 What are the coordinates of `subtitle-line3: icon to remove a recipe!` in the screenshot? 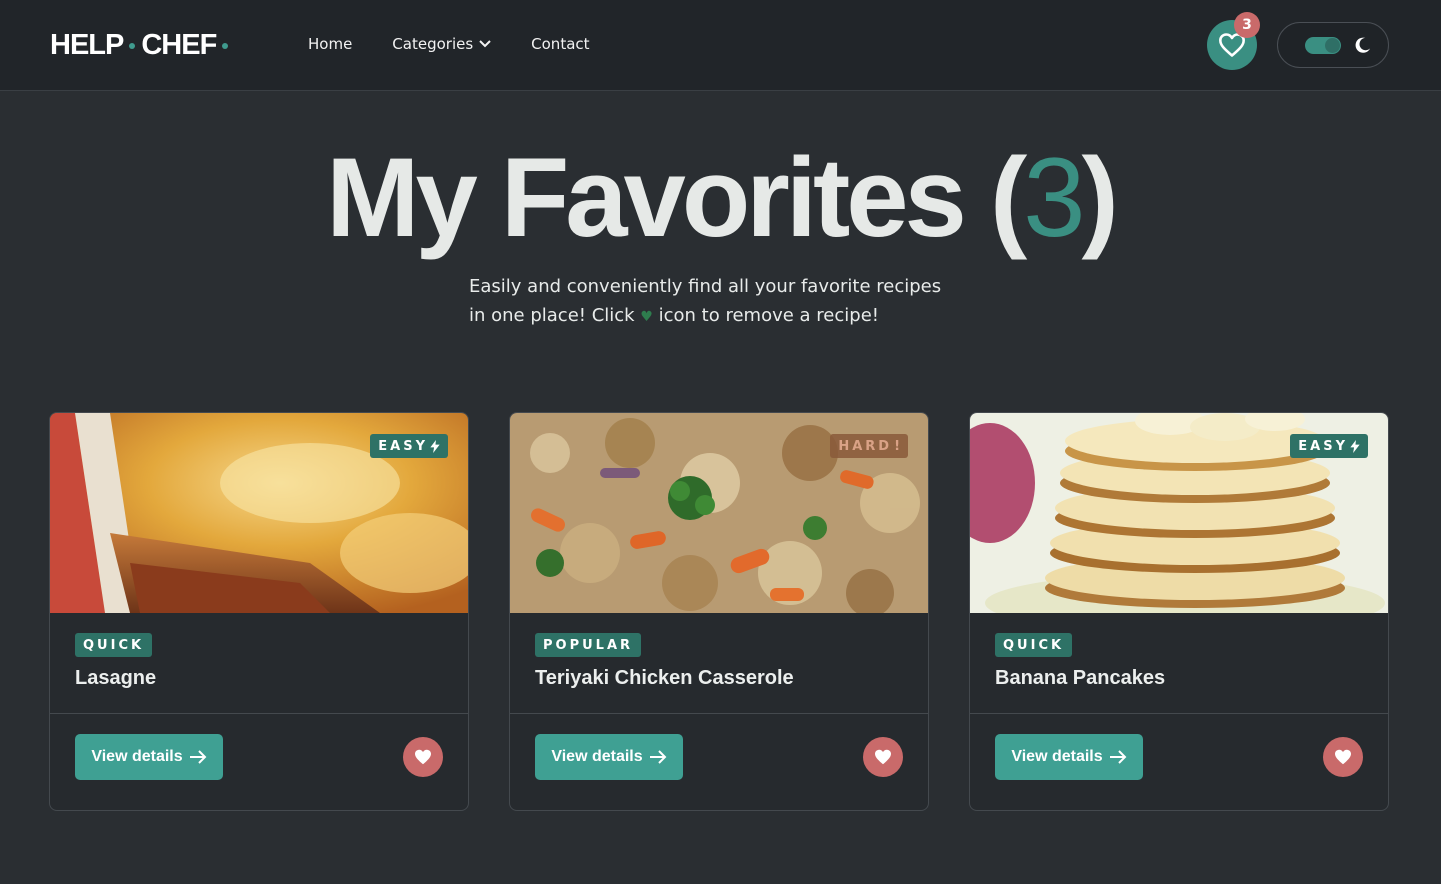 It's located at (768, 315).